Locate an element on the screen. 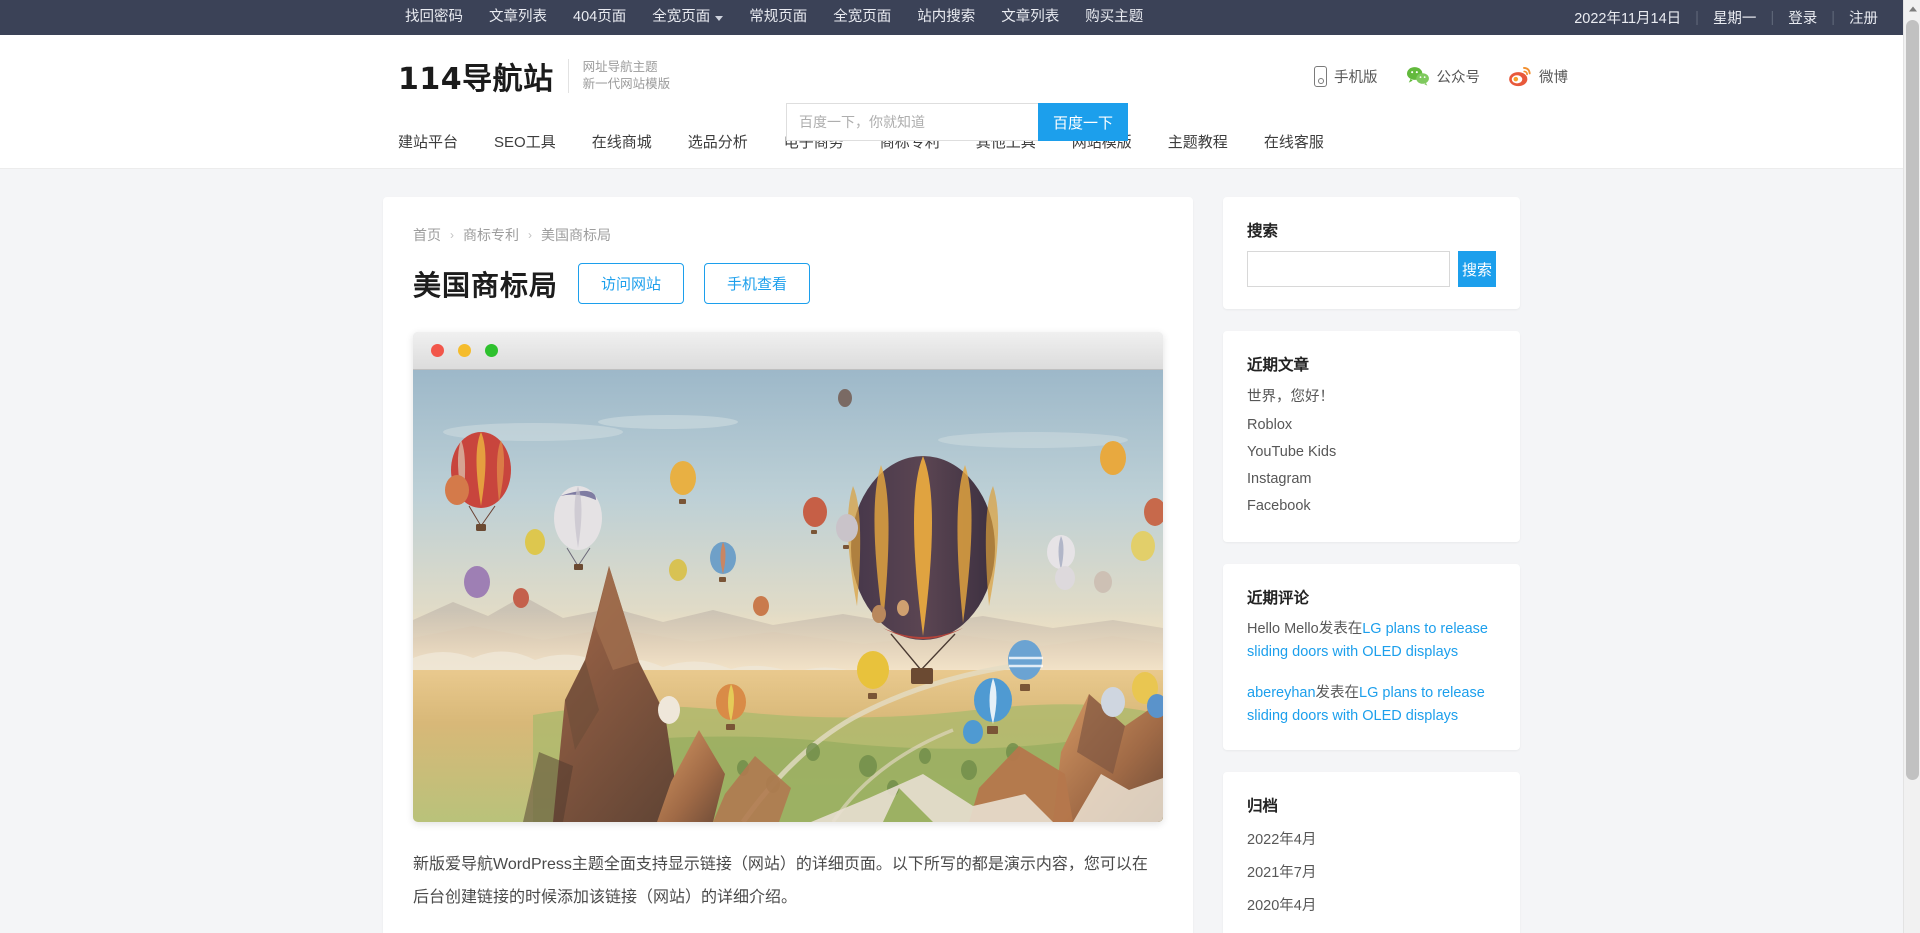  top-nav-label: 站内搜索 is located at coordinates (946, 17).